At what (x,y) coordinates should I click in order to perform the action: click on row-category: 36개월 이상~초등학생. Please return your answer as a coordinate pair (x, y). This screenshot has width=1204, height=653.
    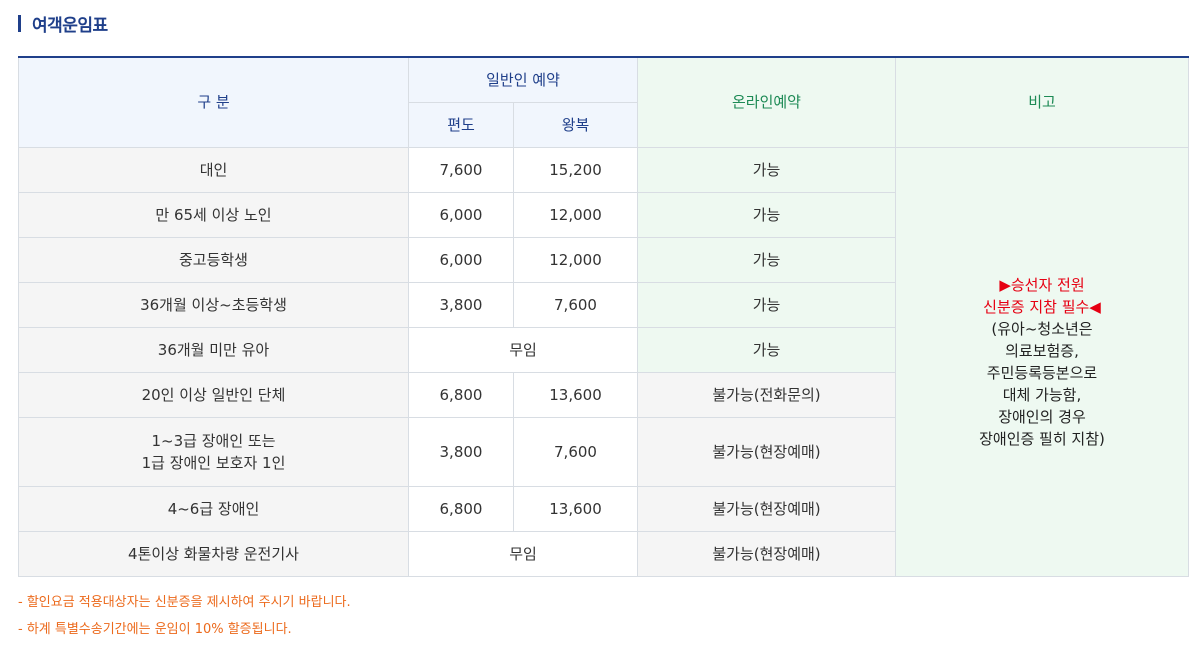
    Looking at the image, I should click on (213, 304).